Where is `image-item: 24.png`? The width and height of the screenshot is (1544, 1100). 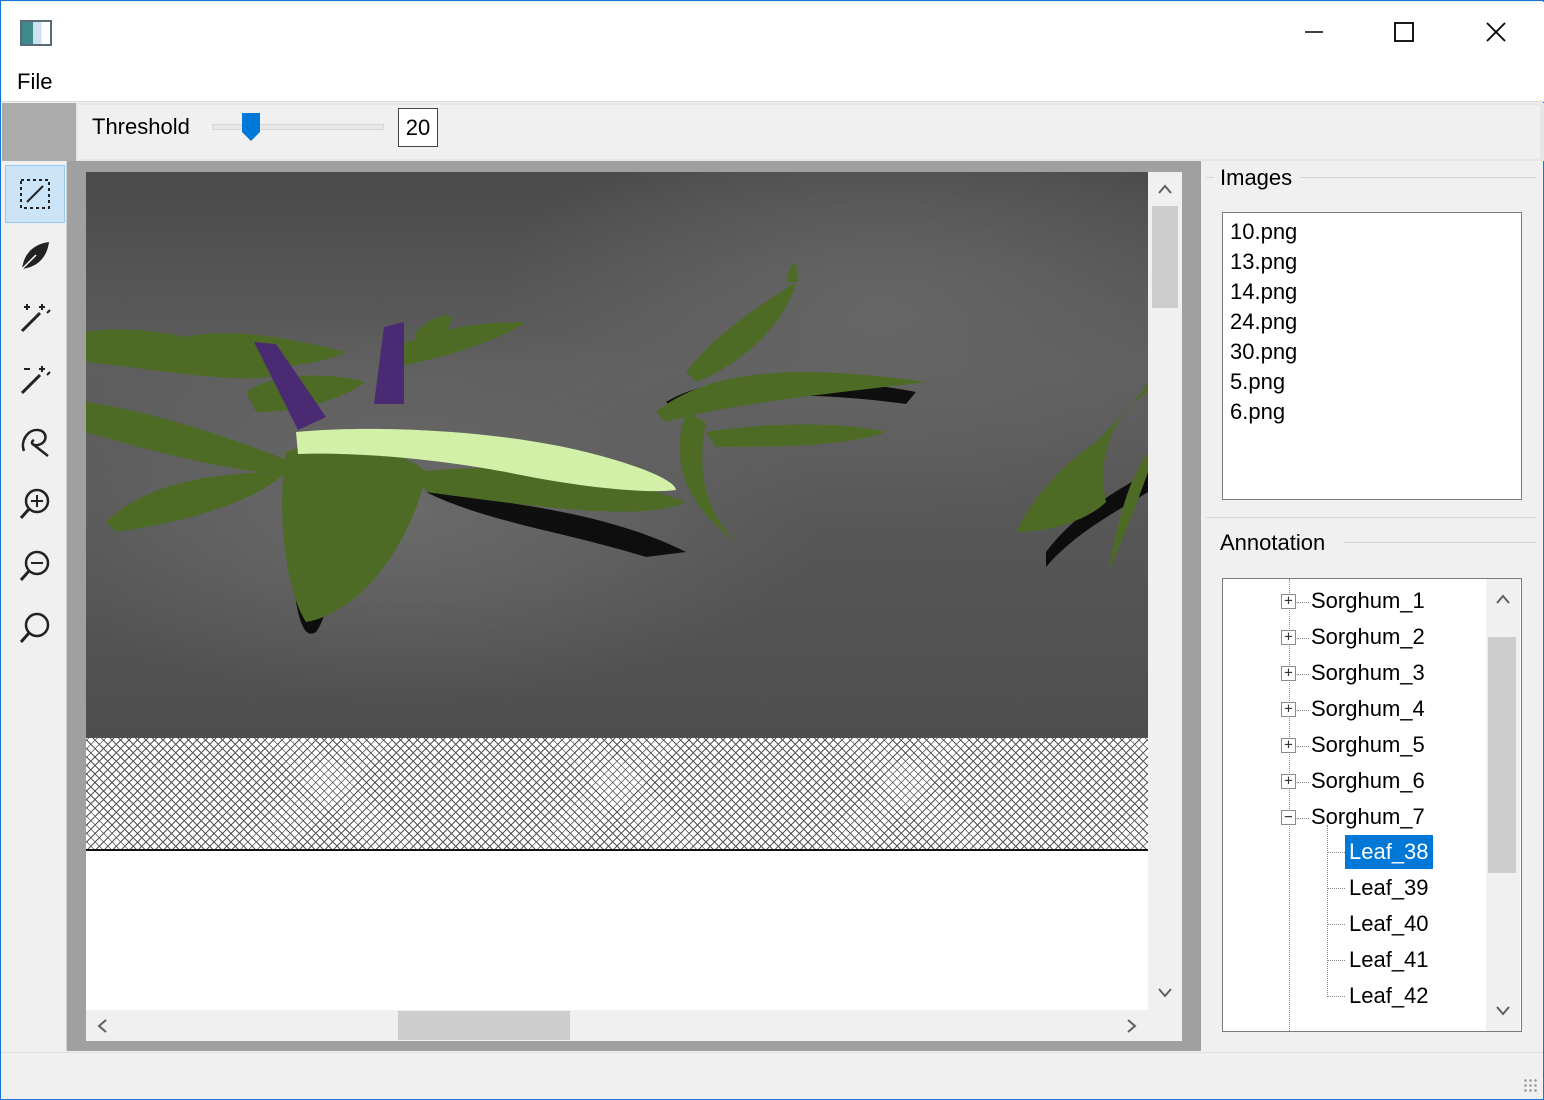
image-item: 24.png is located at coordinates (1372, 322).